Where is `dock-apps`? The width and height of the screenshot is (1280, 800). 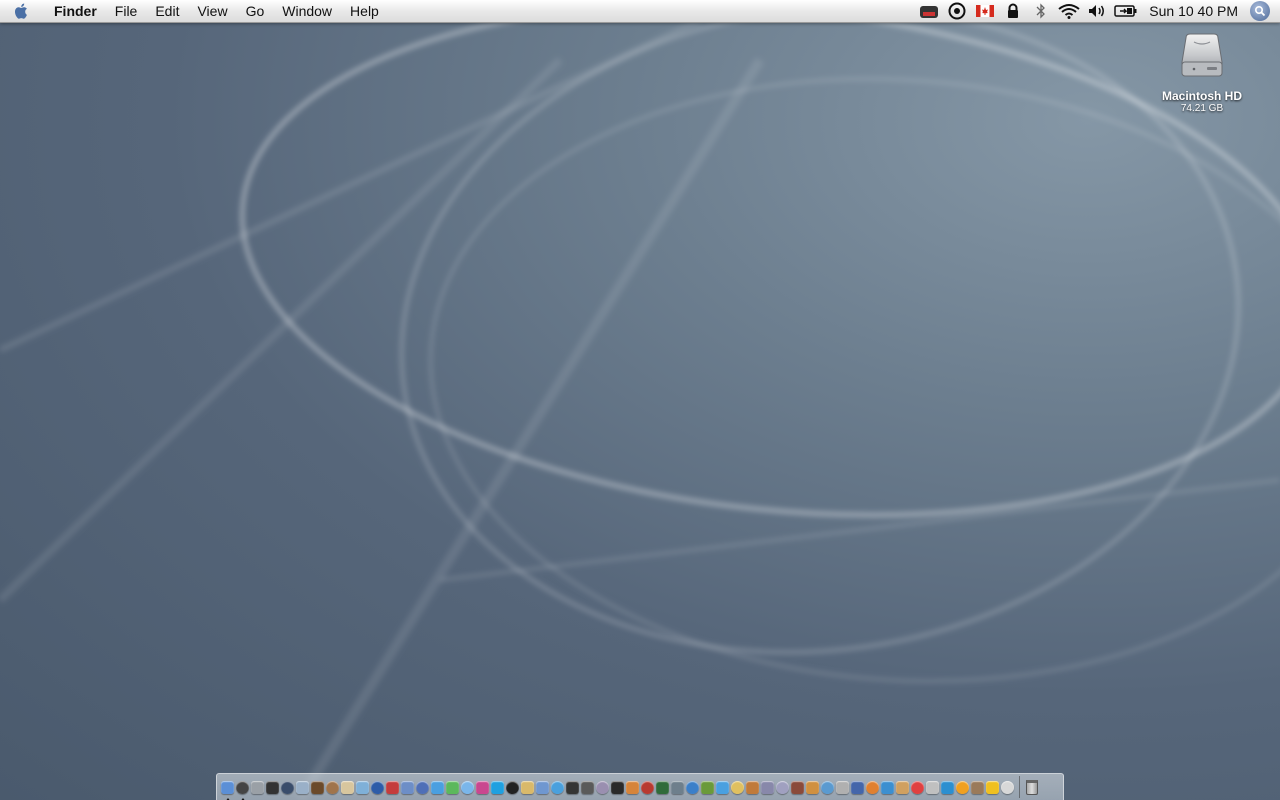 dock-apps is located at coordinates (617, 787).